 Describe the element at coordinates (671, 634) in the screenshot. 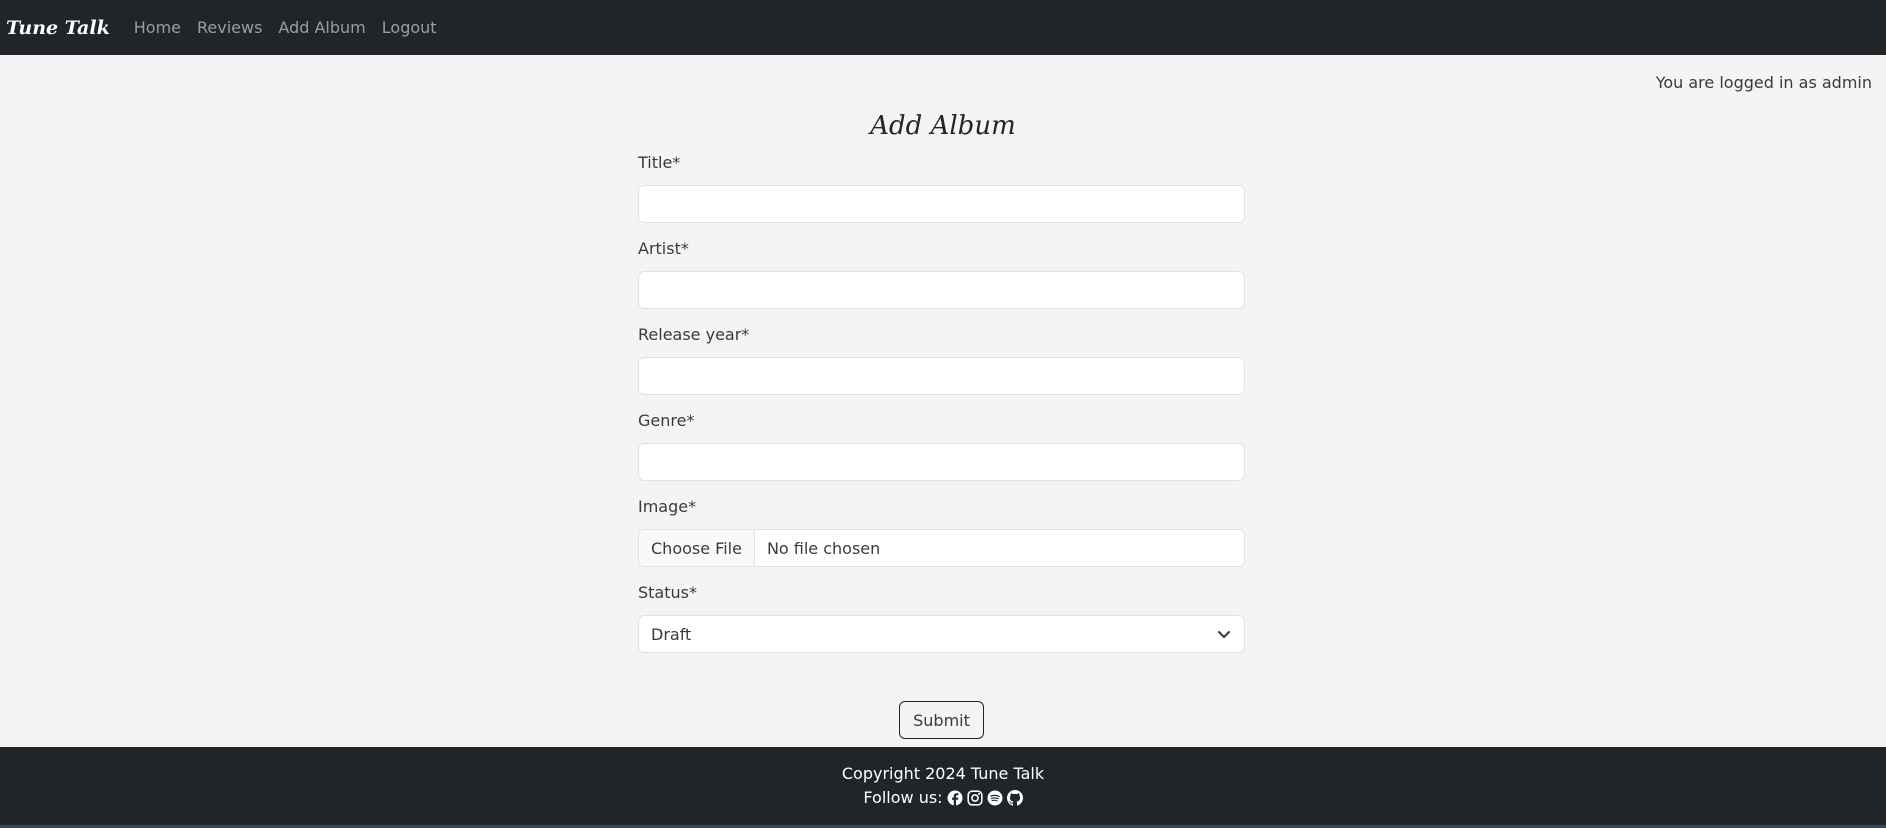

I see `status-selected-value: Draft` at that location.